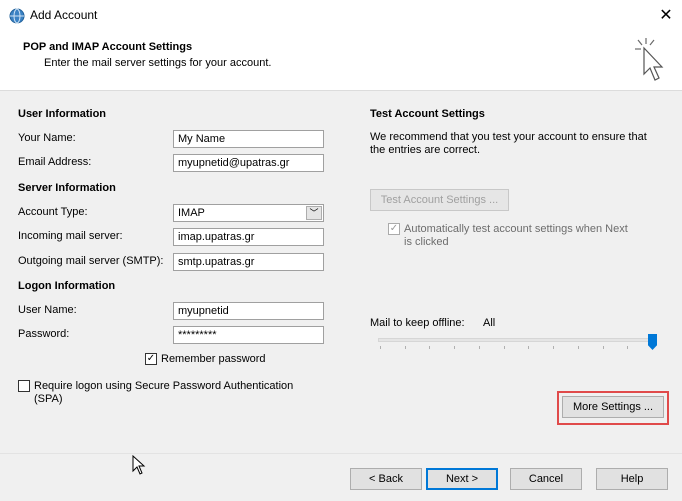 Image resolution: width=682 pixels, height=501 pixels. Describe the element at coordinates (47, 138) in the screenshot. I see `your-name-label: Your Name:` at that location.